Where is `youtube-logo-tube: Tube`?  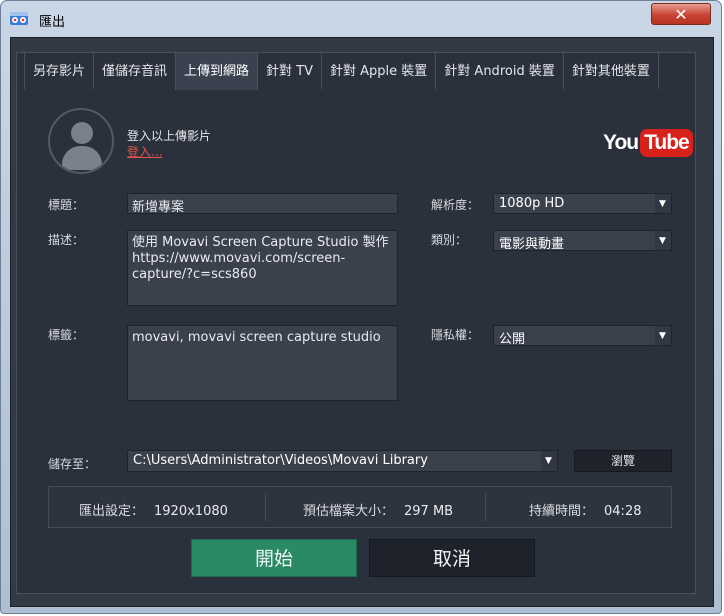 youtube-logo-tube: Tube is located at coordinates (666, 143).